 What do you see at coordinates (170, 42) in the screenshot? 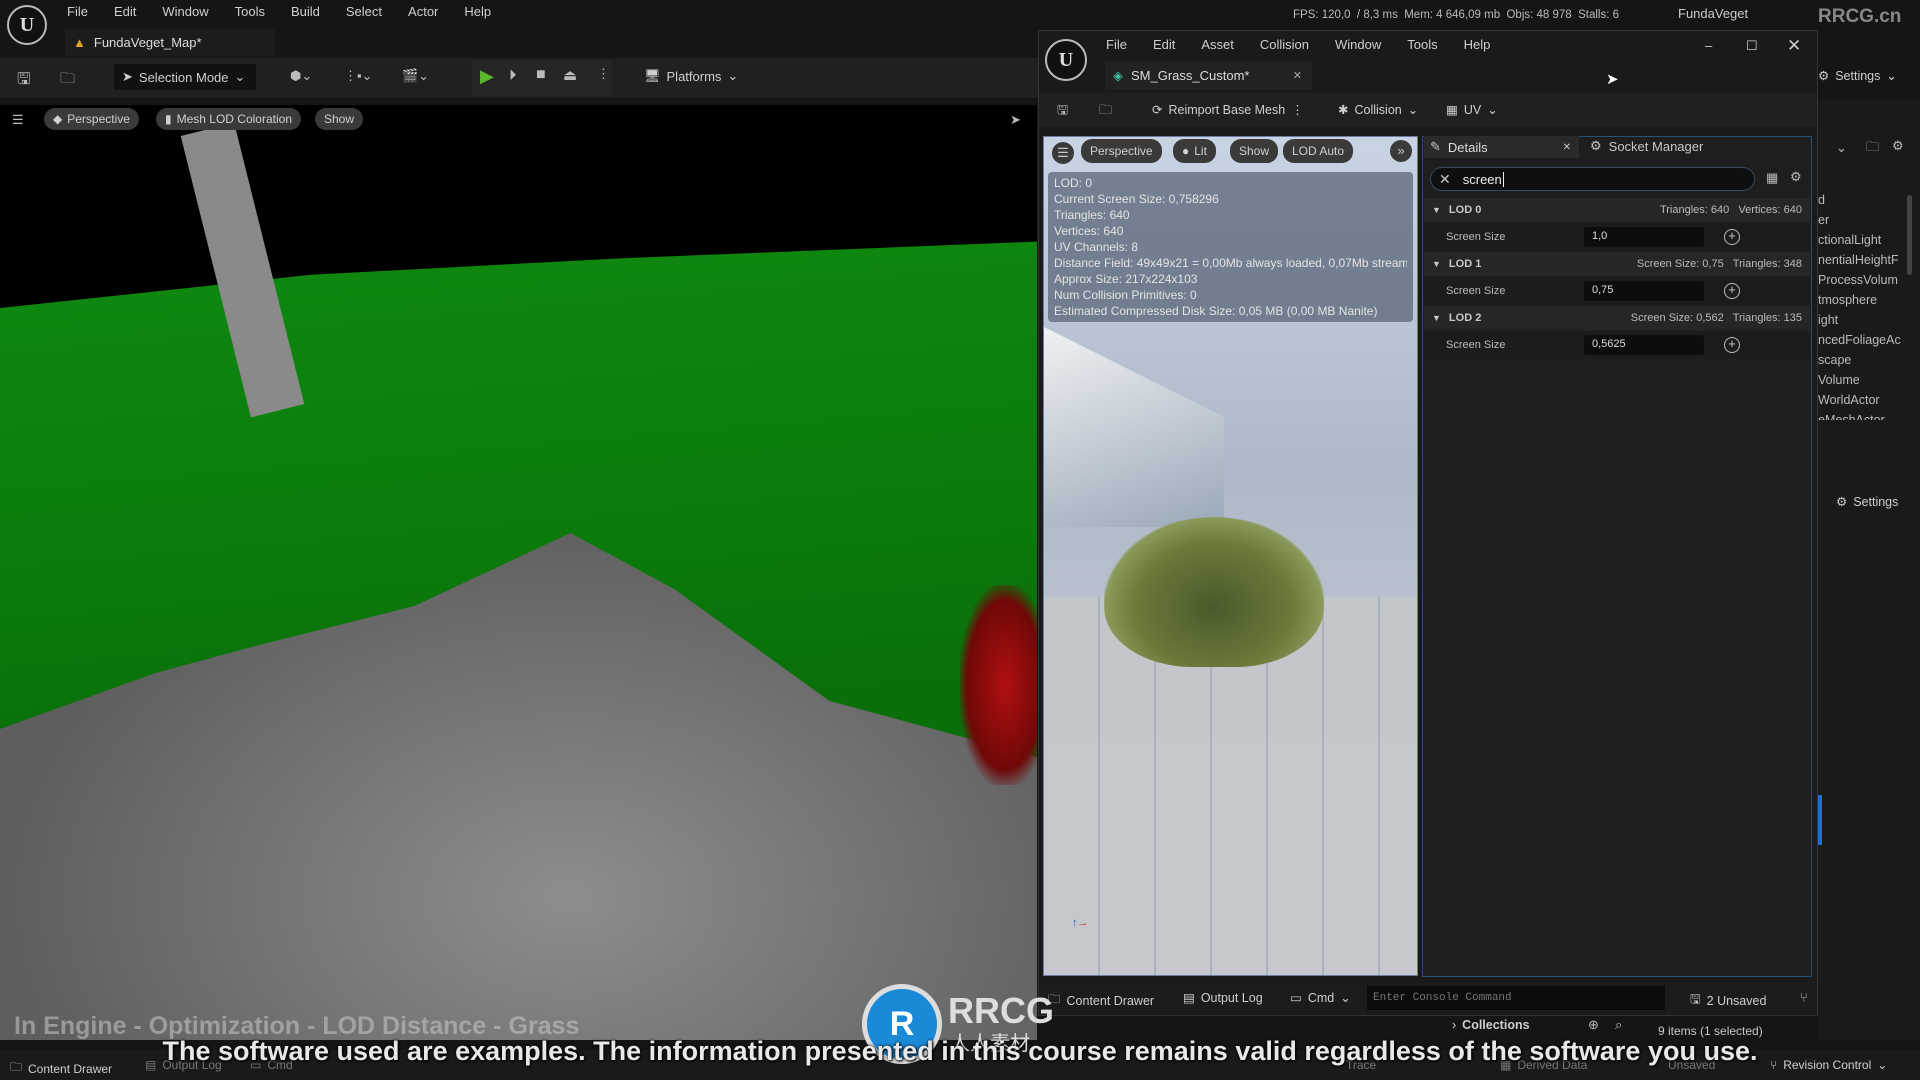
I see `level-tab: ▲ FundaVeget_Map*` at bounding box center [170, 42].